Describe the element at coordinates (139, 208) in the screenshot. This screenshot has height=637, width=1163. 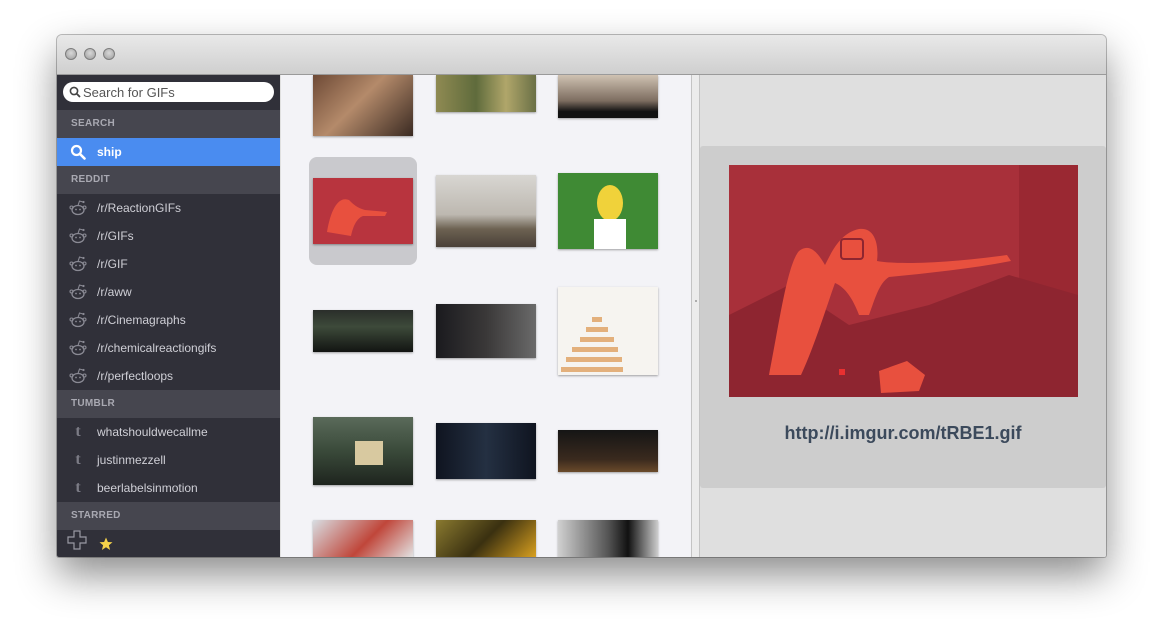
I see `sidebar-item-label: /r/ReactionGIFs` at that location.